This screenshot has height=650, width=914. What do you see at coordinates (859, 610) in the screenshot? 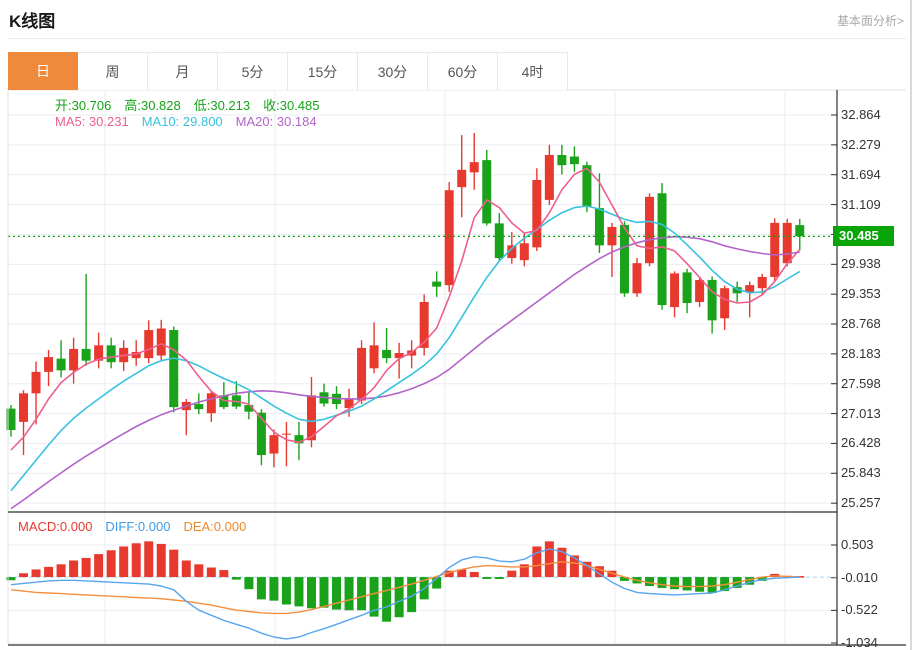
I see `macd-tick-label: -0.522` at bounding box center [859, 610].